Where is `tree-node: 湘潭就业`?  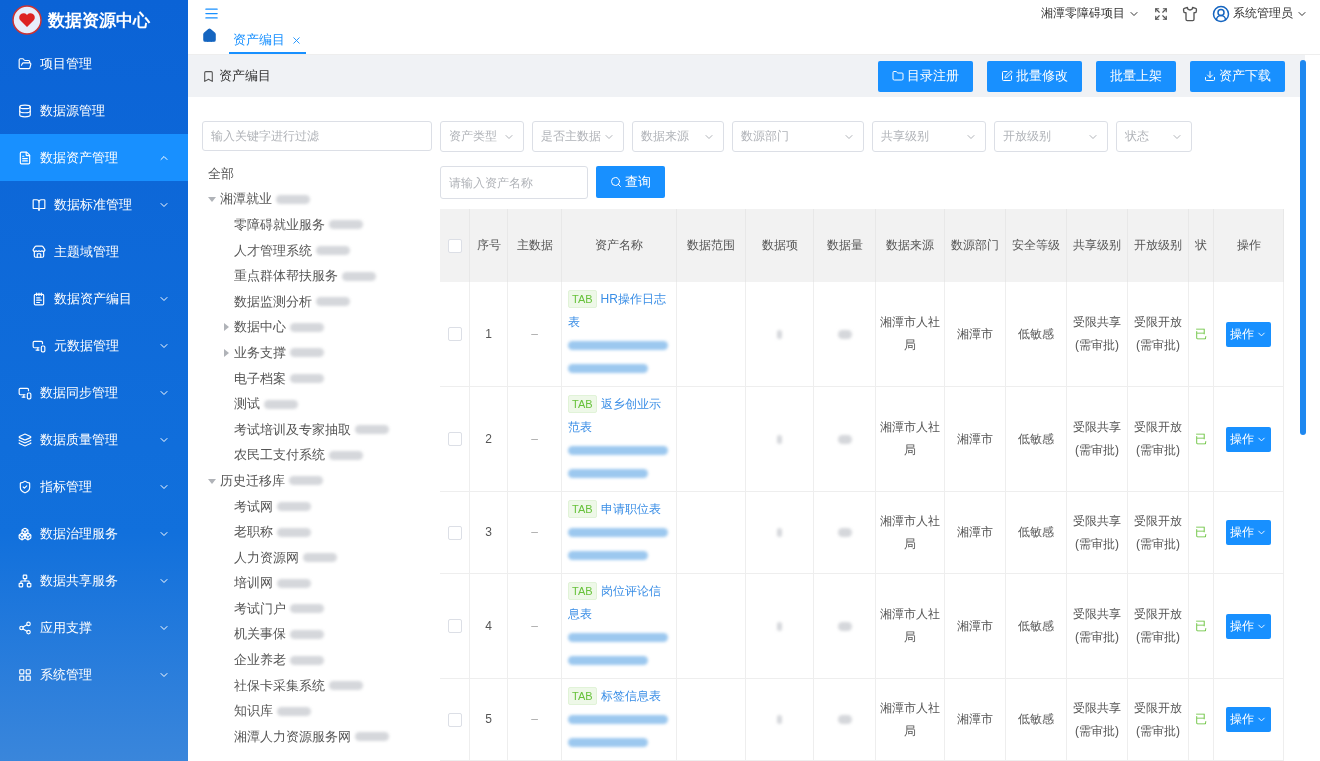
tree-node: 湘潭就业 is located at coordinates (246, 199).